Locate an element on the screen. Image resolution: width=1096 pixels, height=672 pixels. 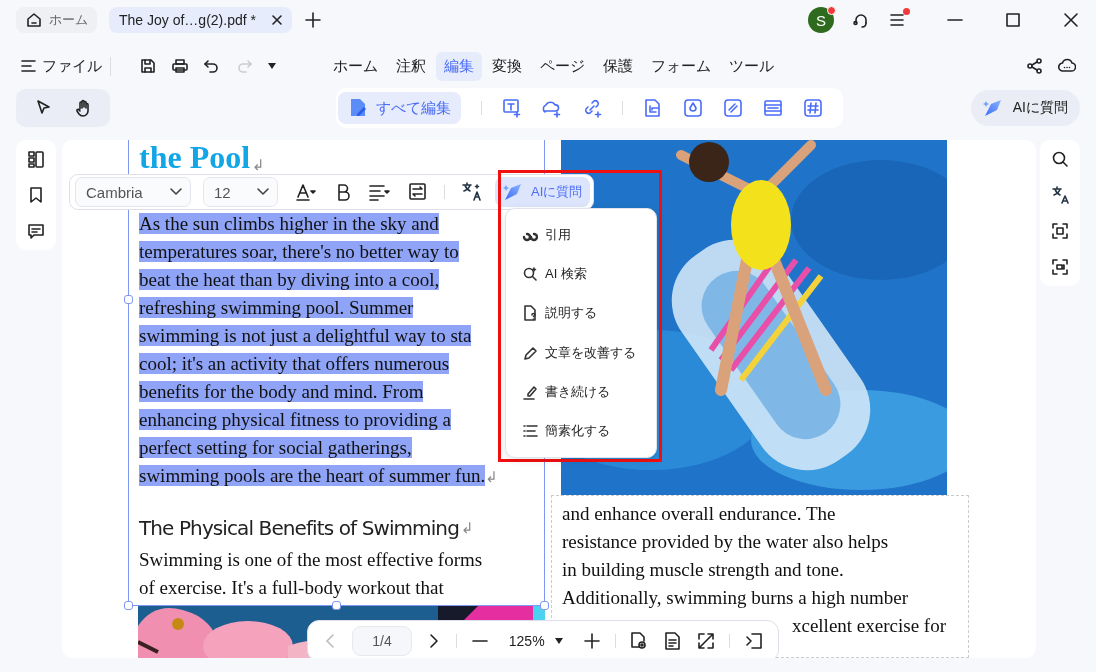
maximize-icon is located at coordinates (1013, 20).